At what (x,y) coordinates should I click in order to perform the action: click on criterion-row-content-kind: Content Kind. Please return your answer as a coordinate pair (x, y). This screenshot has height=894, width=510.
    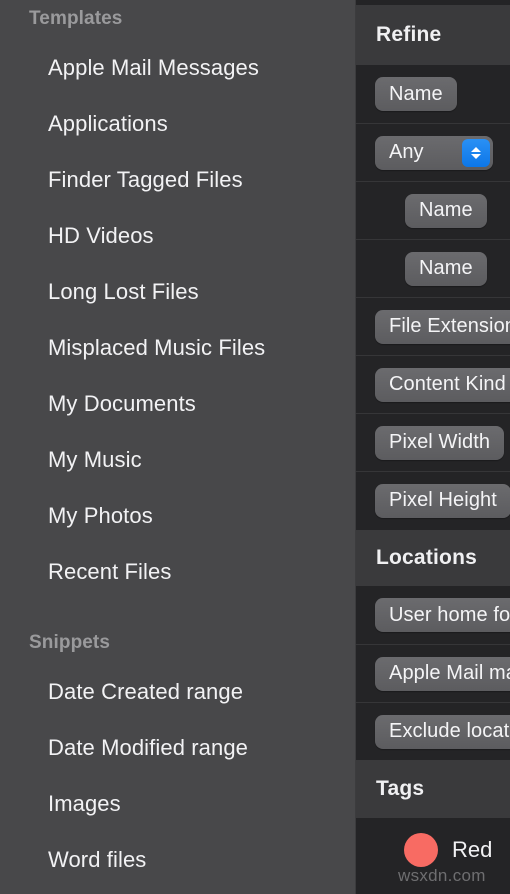
    Looking at the image, I should click on (433, 384).